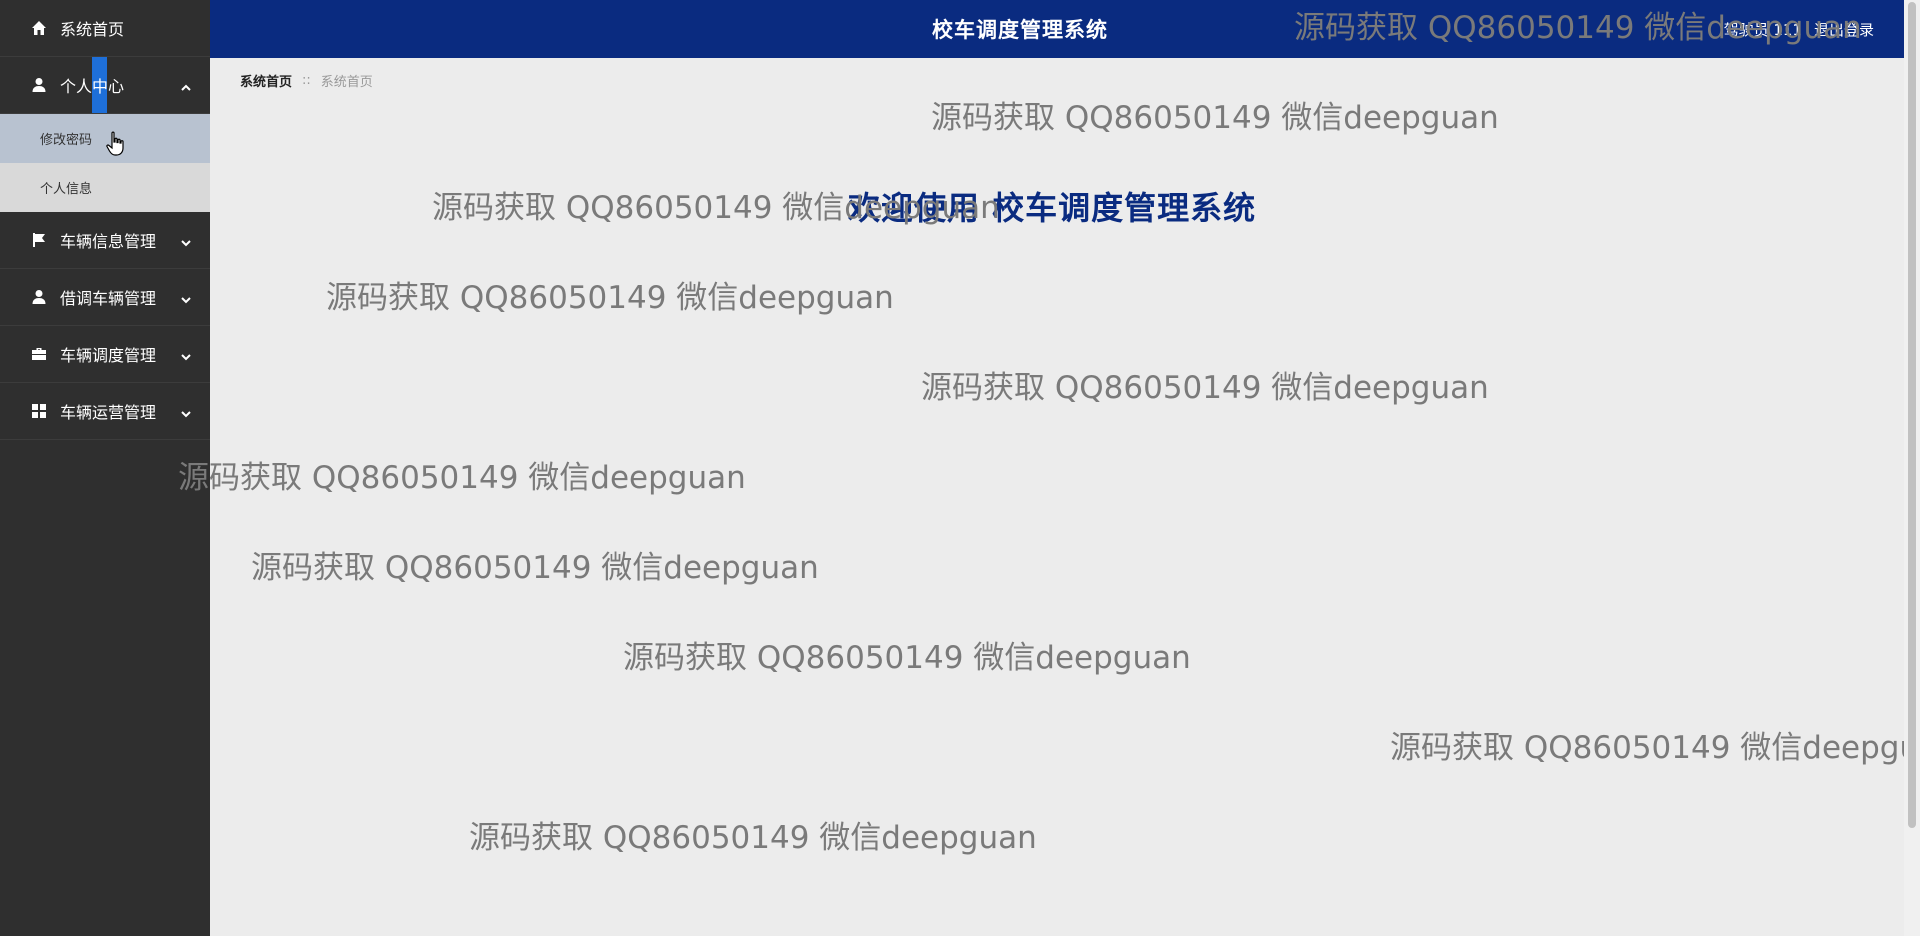 This screenshot has height=936, width=1920. What do you see at coordinates (108, 412) in the screenshot?
I see `sidebar-item-label: 车辆运营管理` at bounding box center [108, 412].